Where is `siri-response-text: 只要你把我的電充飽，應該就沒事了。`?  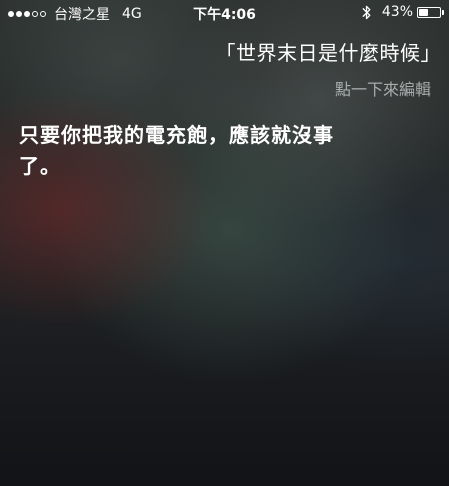
siri-response-text: 只要你把我的電充飽，應該就沒事了。 is located at coordinates (176, 150).